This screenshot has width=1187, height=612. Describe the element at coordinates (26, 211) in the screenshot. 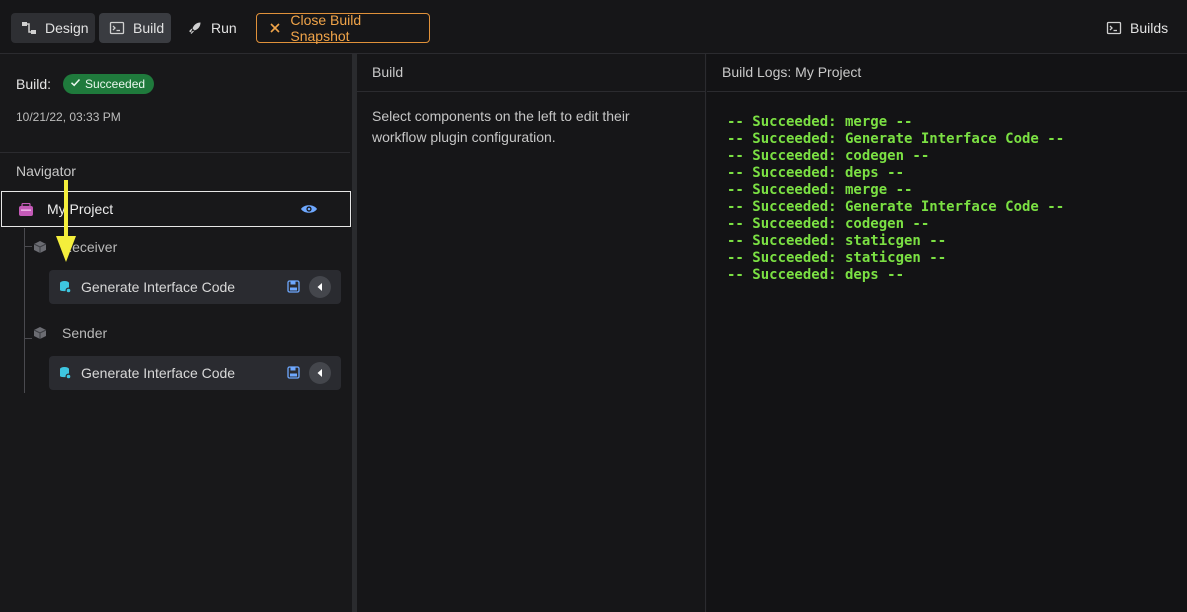

I see `project-icon` at that location.